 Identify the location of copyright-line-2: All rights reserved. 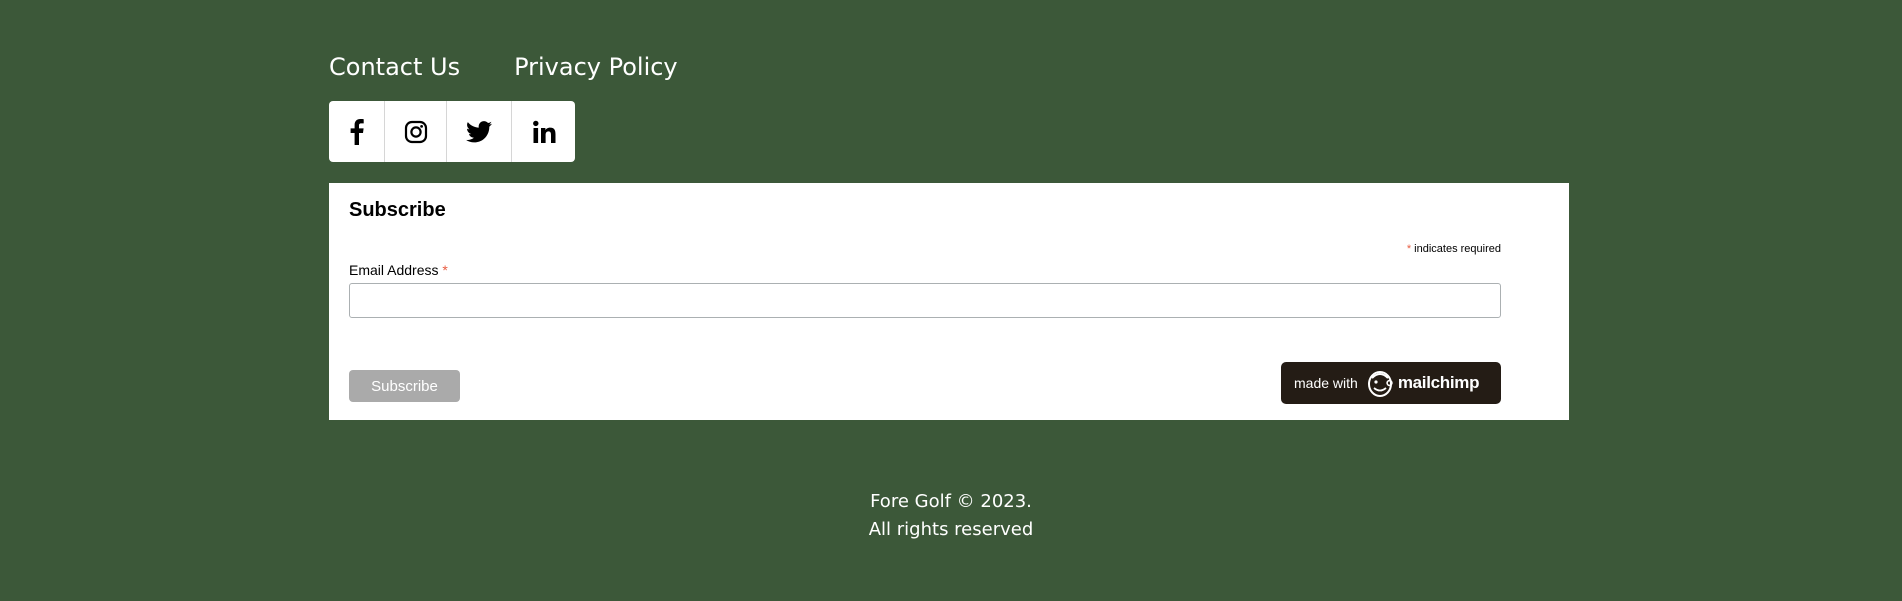
(951, 529).